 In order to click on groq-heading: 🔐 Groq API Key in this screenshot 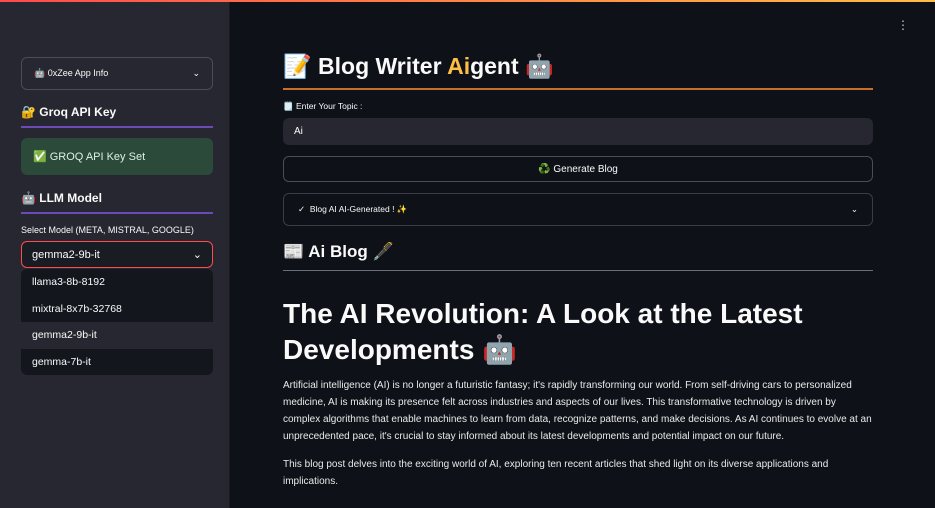, I will do `click(117, 116)`.